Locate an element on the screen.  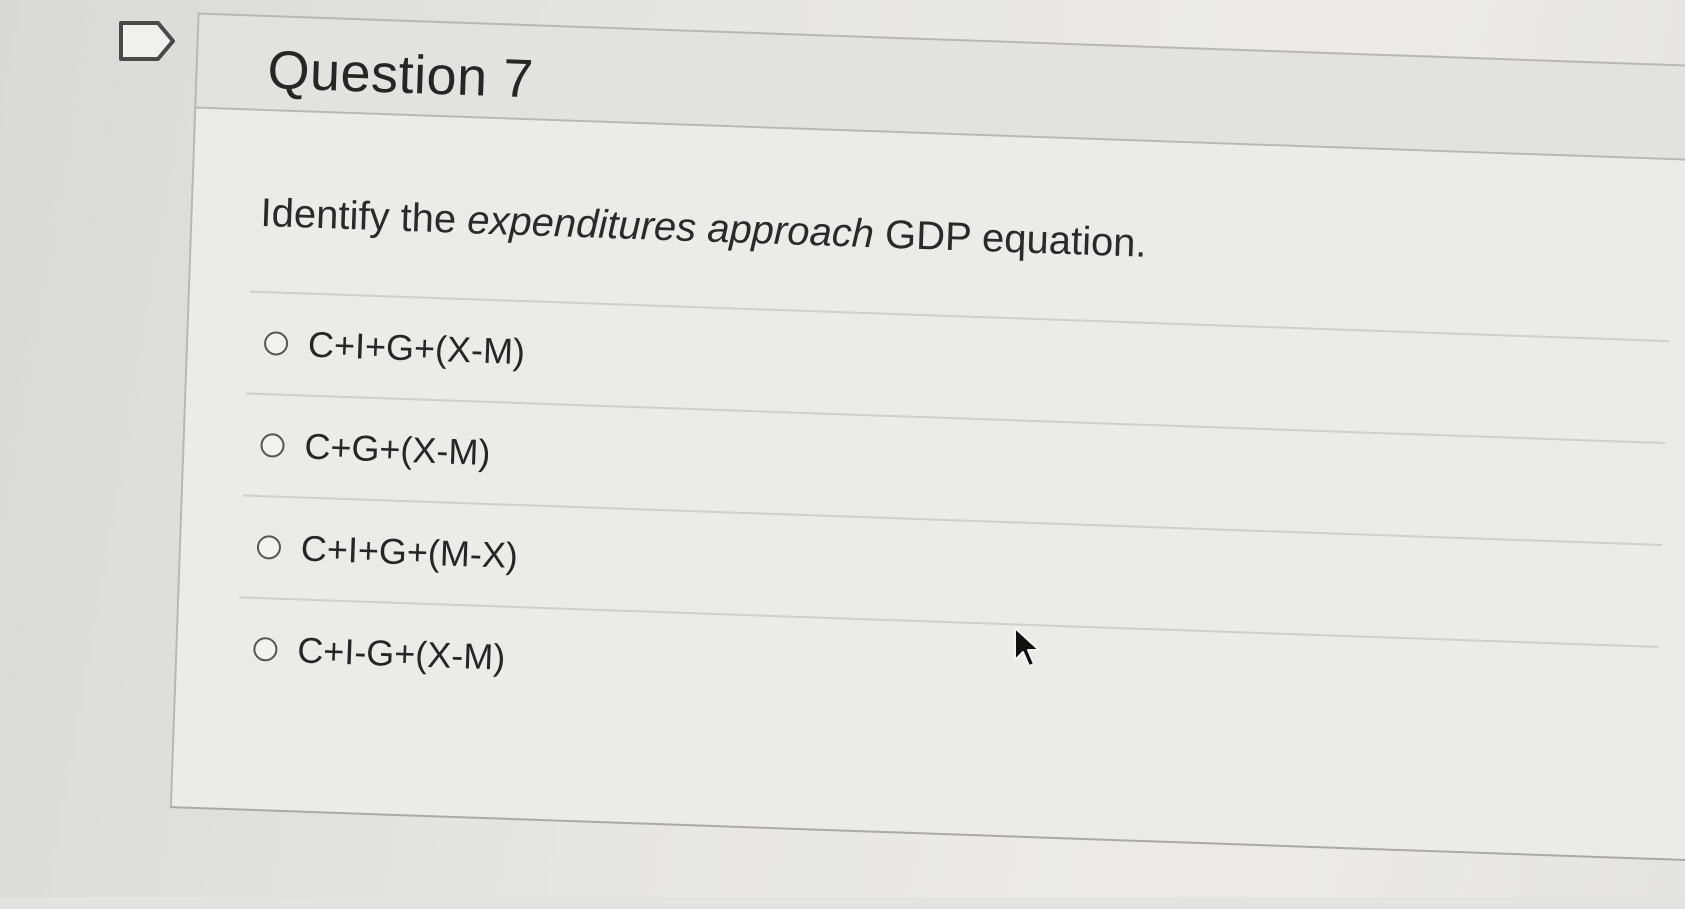
answer-label: C+I+G+(X-M) is located at coordinates (416, 348).